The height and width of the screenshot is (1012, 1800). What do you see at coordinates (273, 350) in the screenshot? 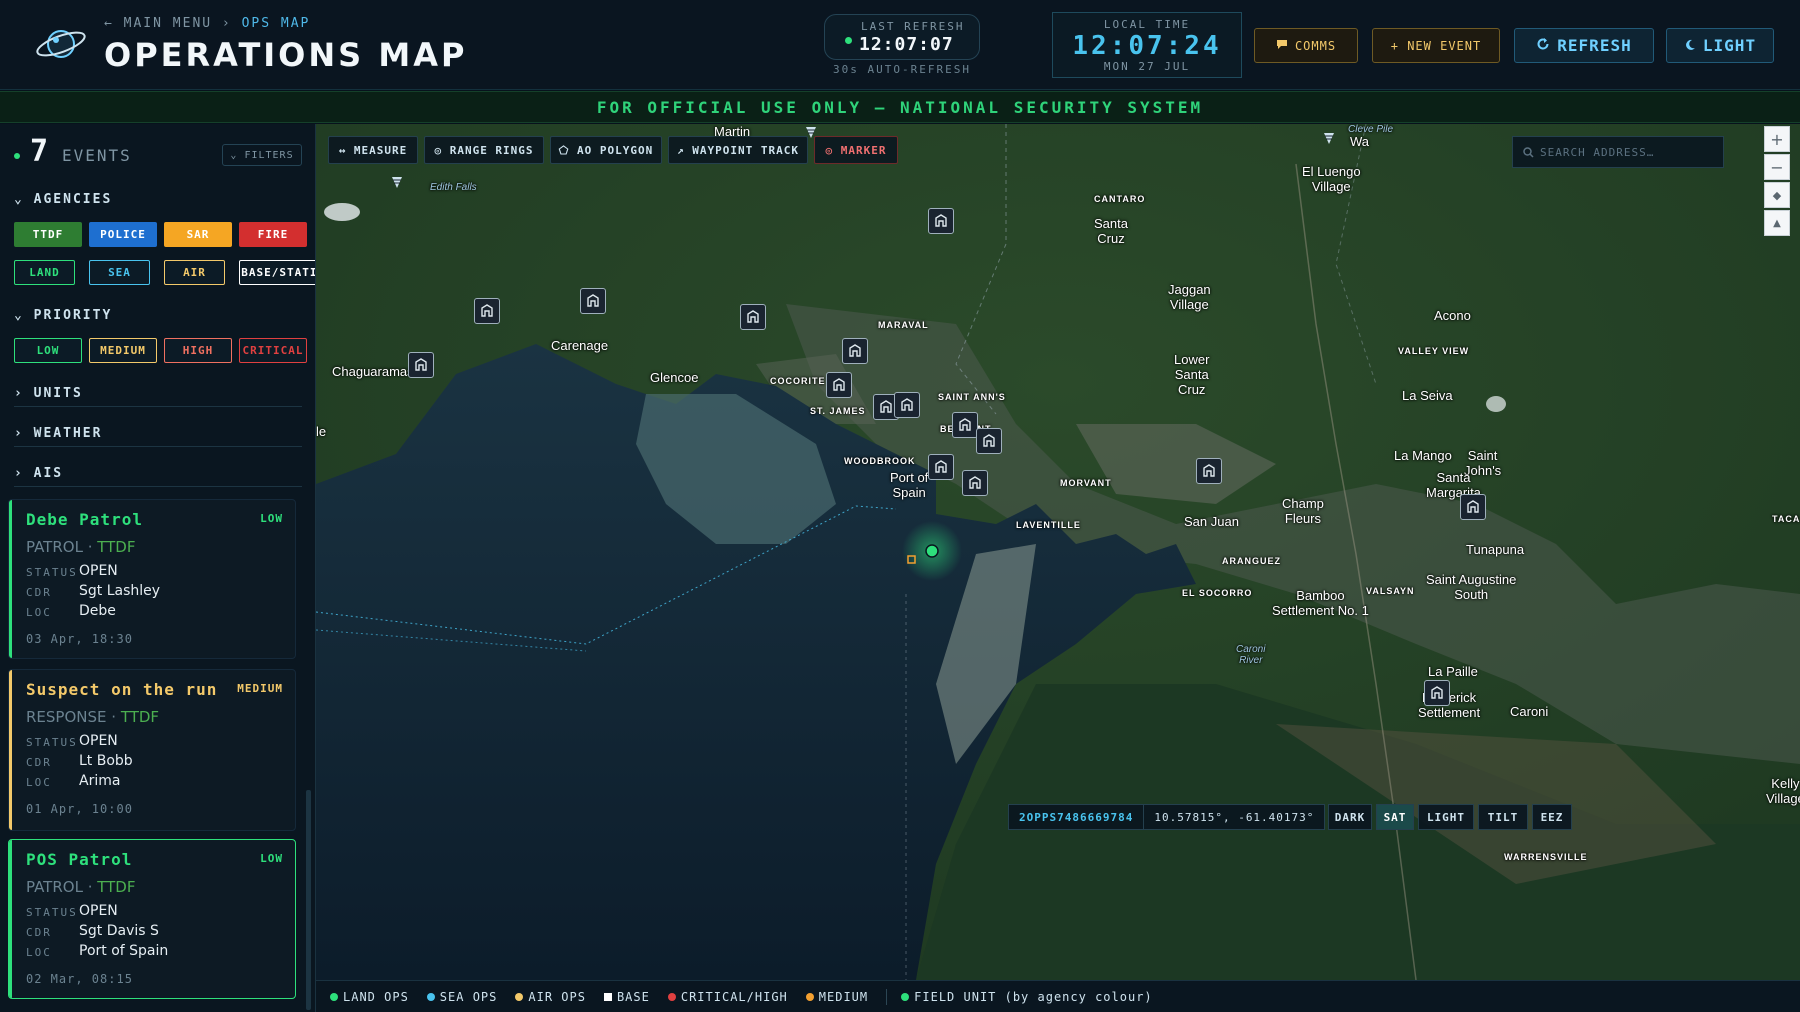
I see `priority-filter-critical: CRITICAL` at bounding box center [273, 350].